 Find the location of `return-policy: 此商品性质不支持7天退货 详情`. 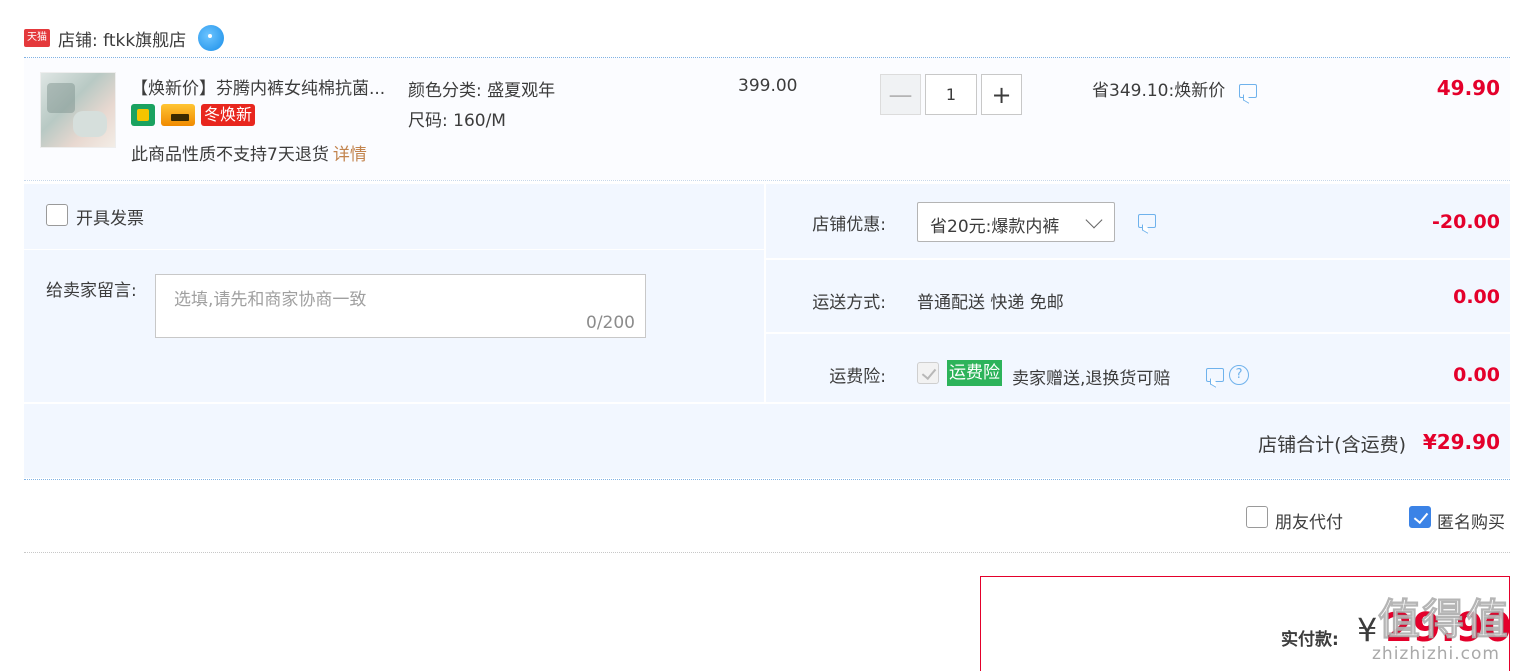

return-policy: 此商品性质不支持7天退货 详情 is located at coordinates (249, 152).